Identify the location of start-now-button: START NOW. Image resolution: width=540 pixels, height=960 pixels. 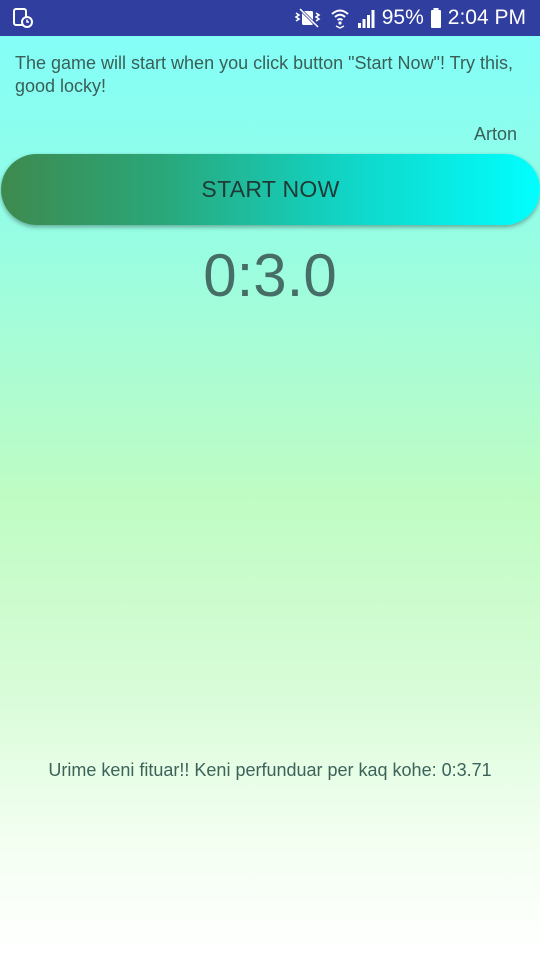
(270, 189).